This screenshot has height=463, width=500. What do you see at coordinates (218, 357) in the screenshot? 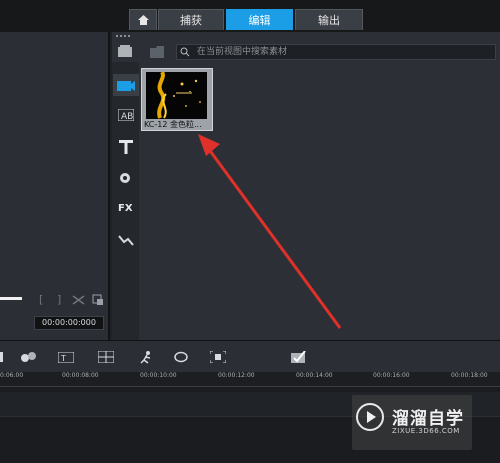
I see `fit-icon` at bounding box center [218, 357].